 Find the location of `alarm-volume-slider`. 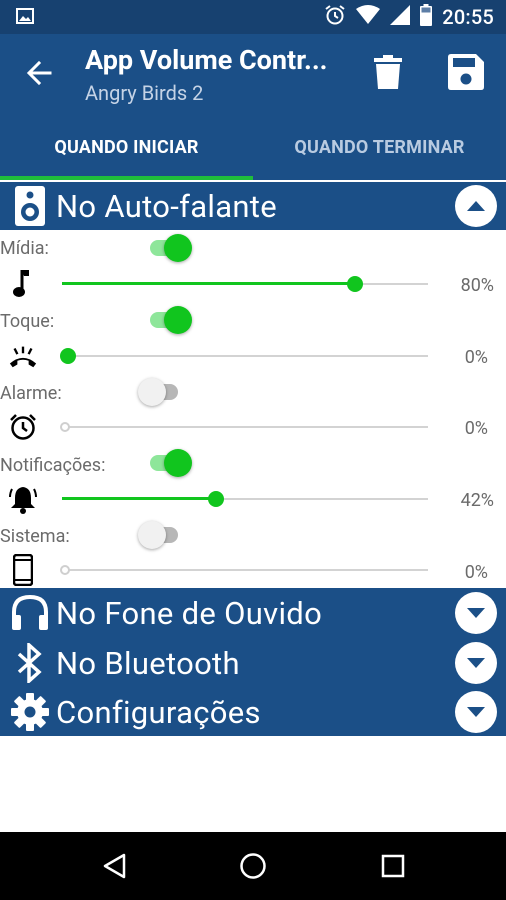

alarm-volume-slider is located at coordinates (244, 427).